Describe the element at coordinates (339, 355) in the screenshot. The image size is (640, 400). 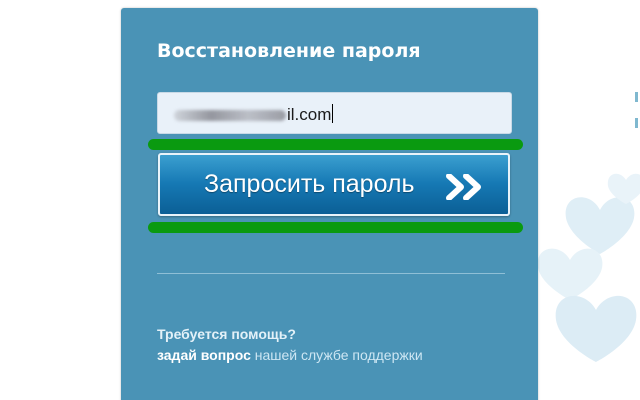
I see `support-link: нашей службе поддержки` at that location.